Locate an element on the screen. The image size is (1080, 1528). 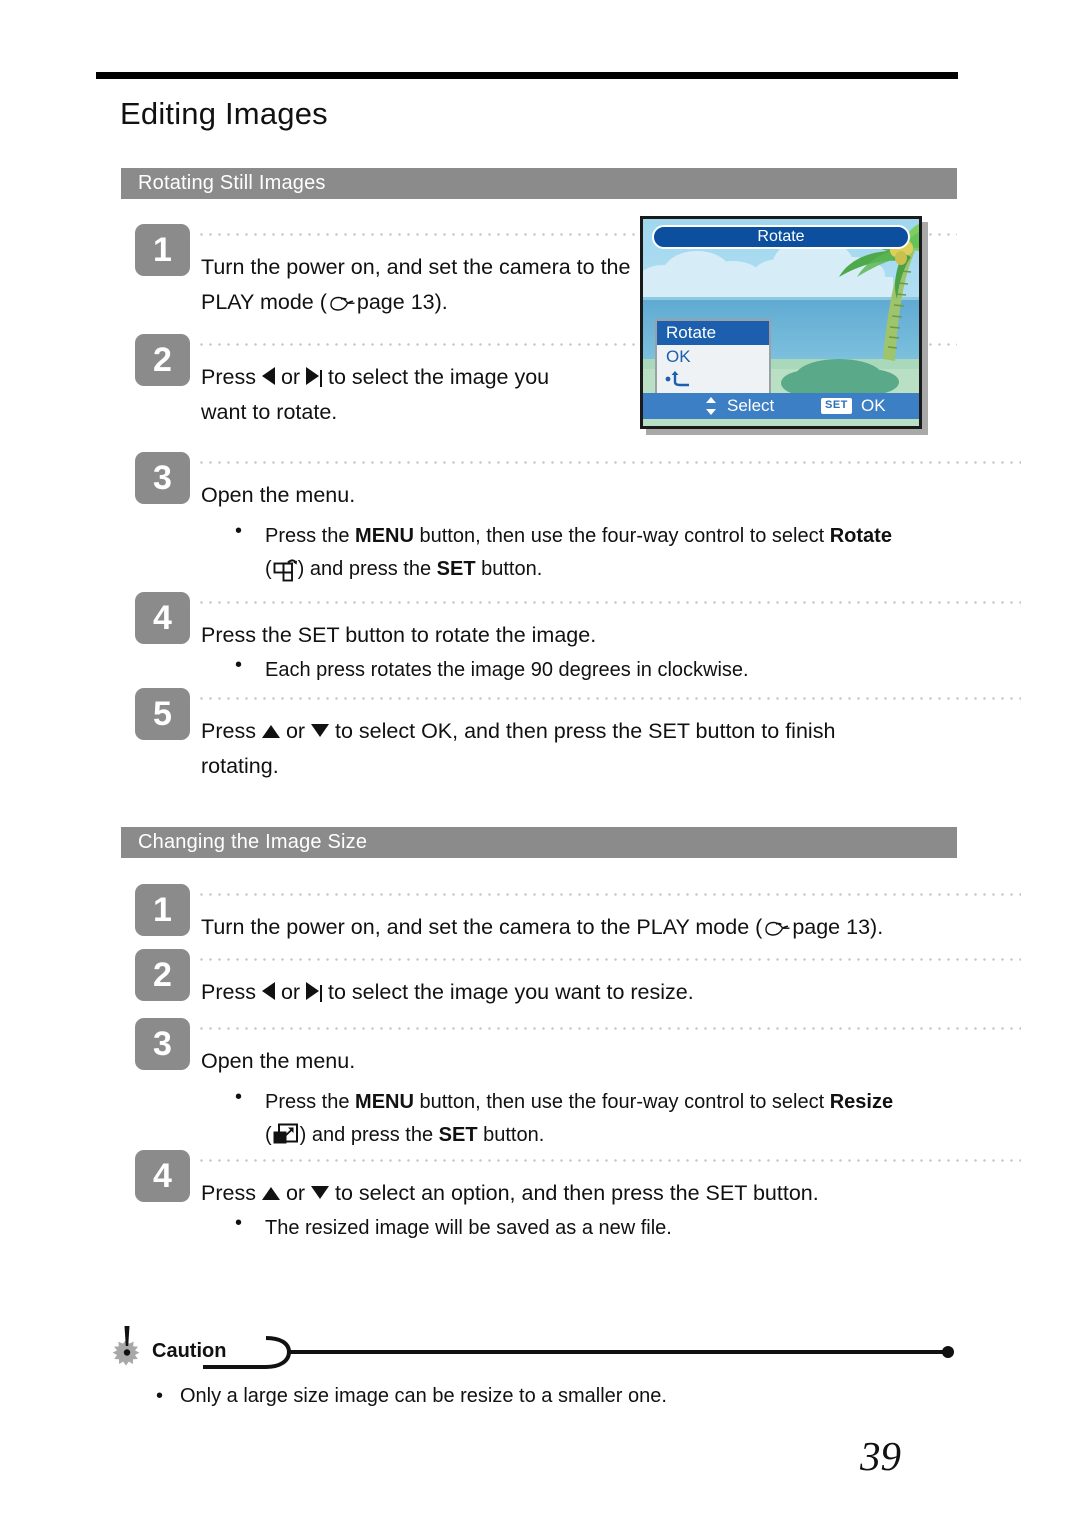
step-text-line2: want to rotate. is located at coordinates (269, 412).